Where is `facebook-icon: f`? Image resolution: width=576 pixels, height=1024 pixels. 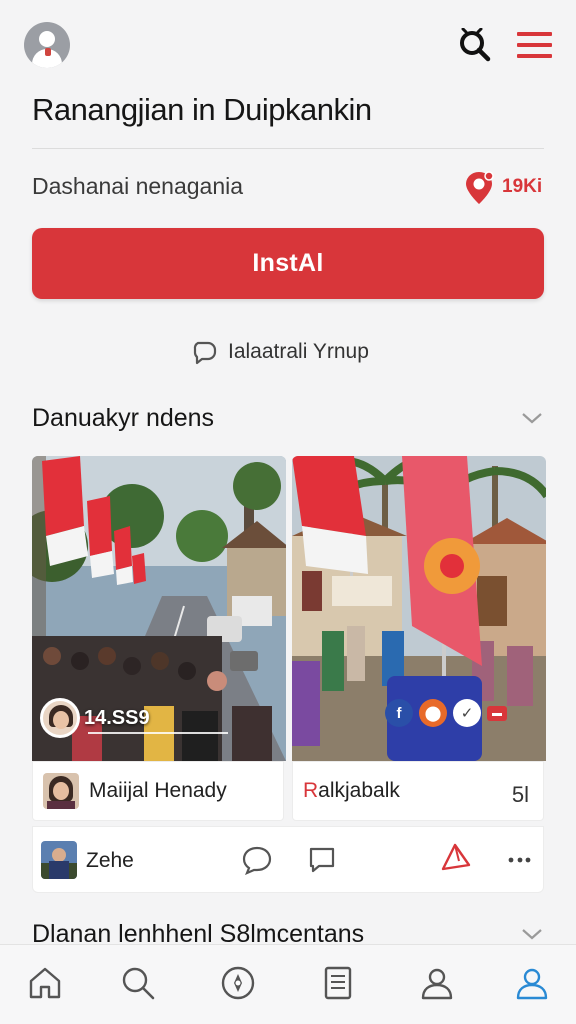
facebook-icon: f is located at coordinates (399, 713).